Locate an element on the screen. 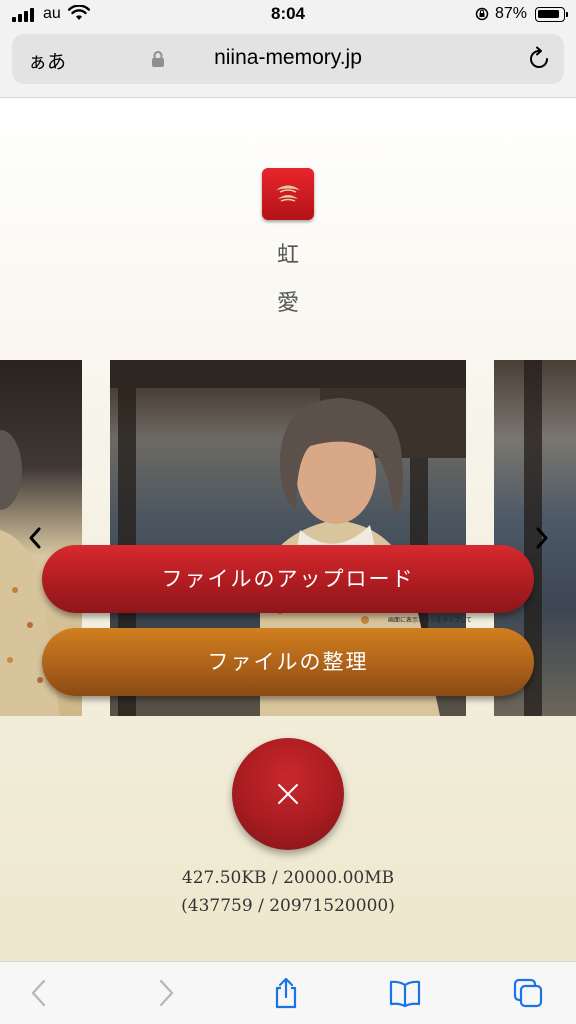 The width and height of the screenshot is (576, 1024). storage-usage-size: 427.50KB / 20000.00MB is located at coordinates (288, 878).